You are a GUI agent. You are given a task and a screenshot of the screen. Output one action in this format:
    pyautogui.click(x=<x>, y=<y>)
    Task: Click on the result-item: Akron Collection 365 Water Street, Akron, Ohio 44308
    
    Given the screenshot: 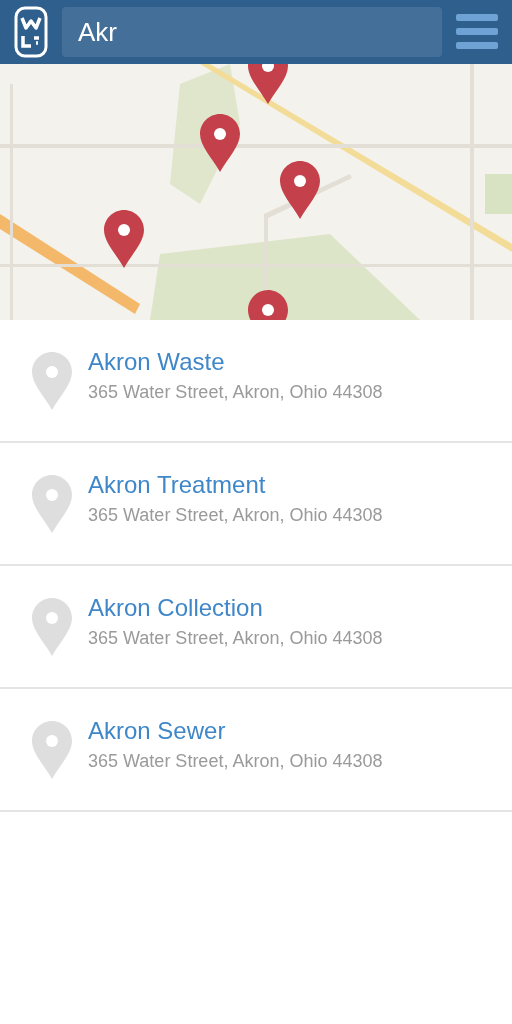 What is the action you would take?
    pyautogui.click(x=256, y=627)
    